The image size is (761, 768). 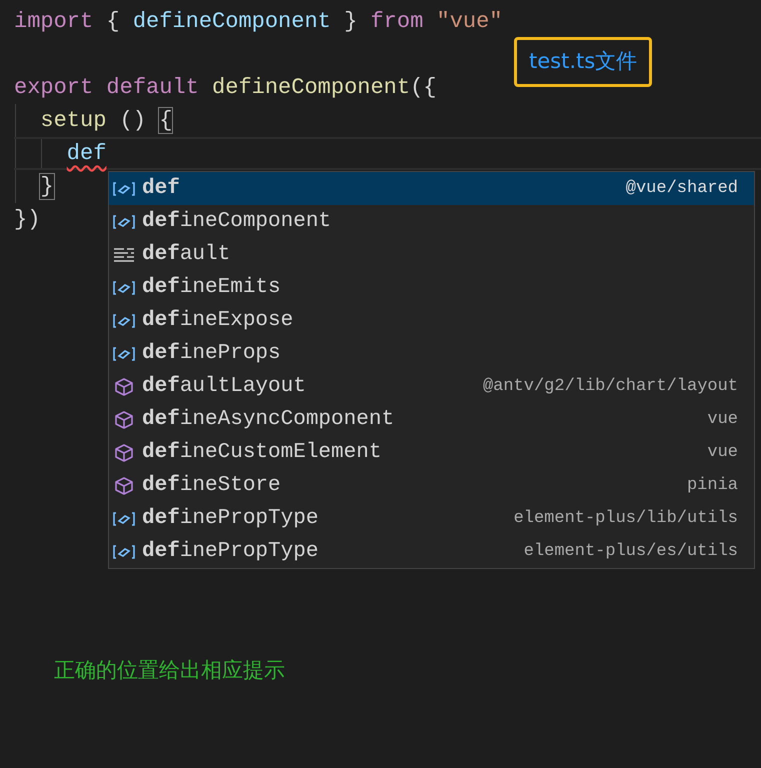 I want to click on suggestion-item: definePropType element-plus/es/utils, so click(x=431, y=551).